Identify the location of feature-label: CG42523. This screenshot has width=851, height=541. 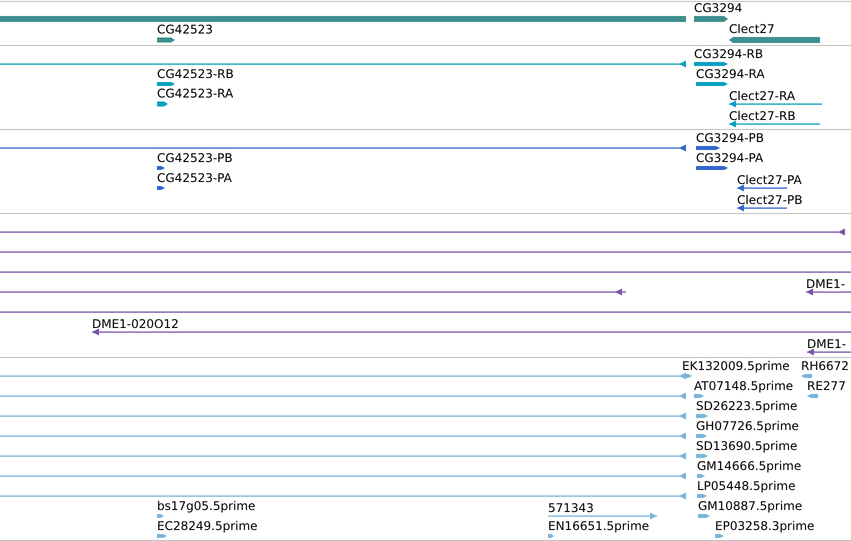
(185, 29).